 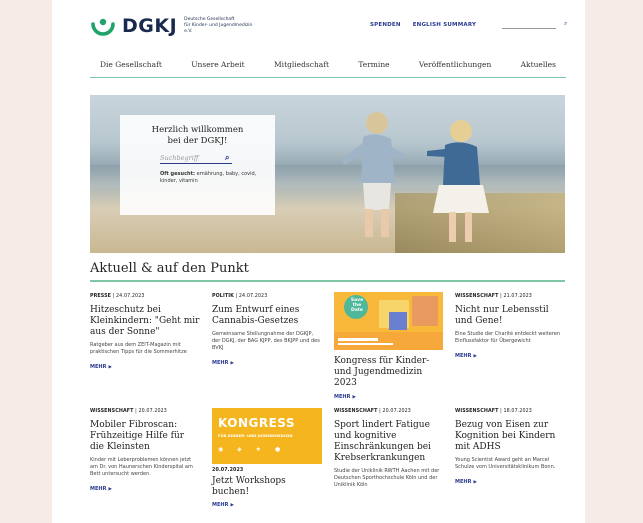 What do you see at coordinates (228, 470) in the screenshot?
I see `card-meta: 20.07.2023` at bounding box center [228, 470].